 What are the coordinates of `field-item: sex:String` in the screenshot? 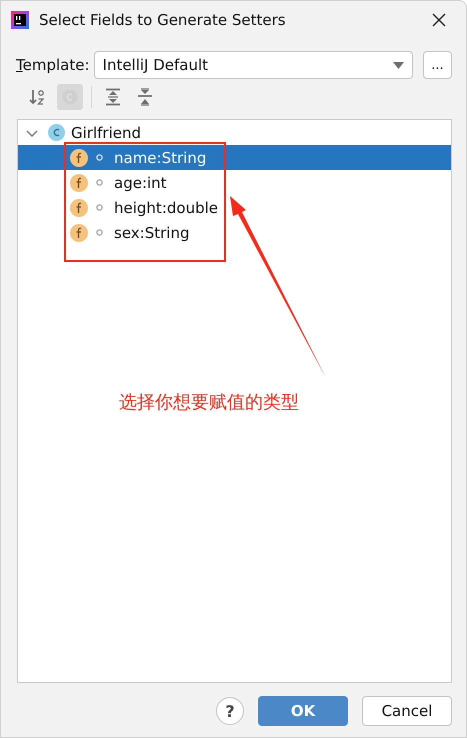 It's located at (234, 232).